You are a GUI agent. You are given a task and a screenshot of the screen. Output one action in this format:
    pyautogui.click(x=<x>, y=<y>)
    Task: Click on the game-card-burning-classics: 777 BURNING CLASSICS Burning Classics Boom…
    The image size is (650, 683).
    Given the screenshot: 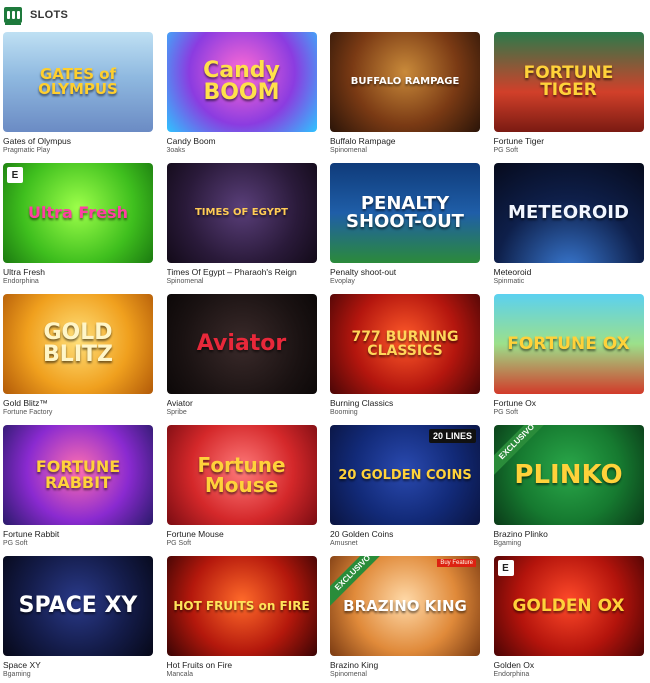 What is the action you would take?
    pyautogui.click(x=405, y=357)
    